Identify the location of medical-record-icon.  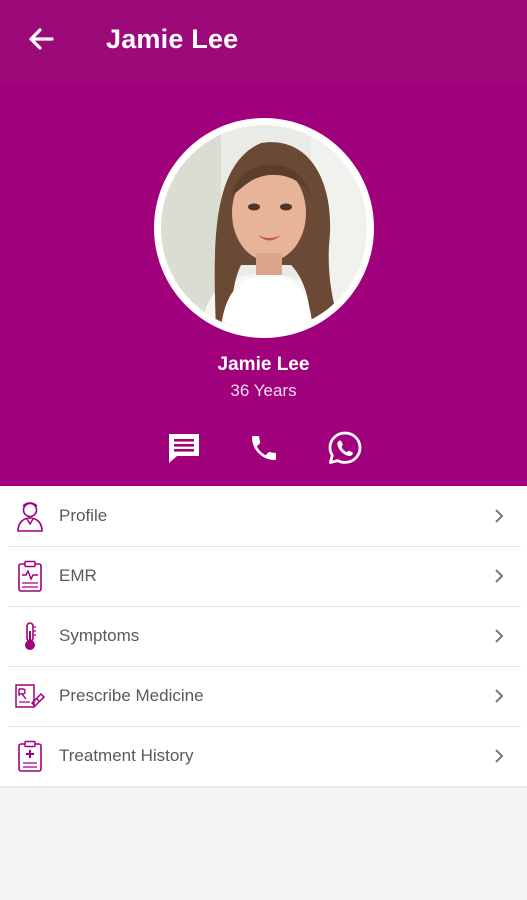
(30, 756).